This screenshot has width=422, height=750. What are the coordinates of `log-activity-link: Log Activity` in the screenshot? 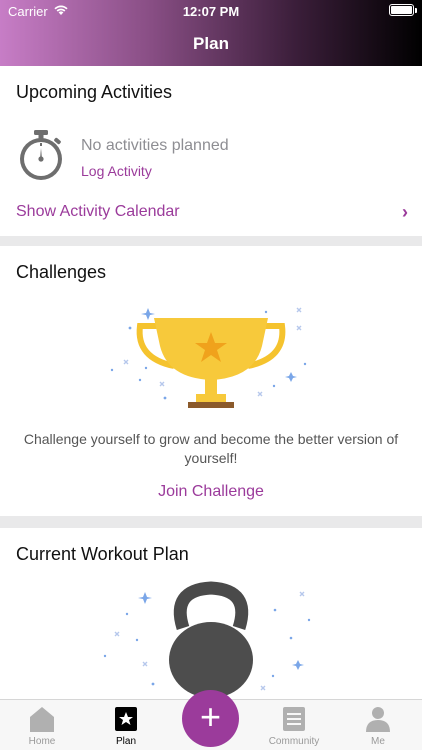 It's located at (116, 171).